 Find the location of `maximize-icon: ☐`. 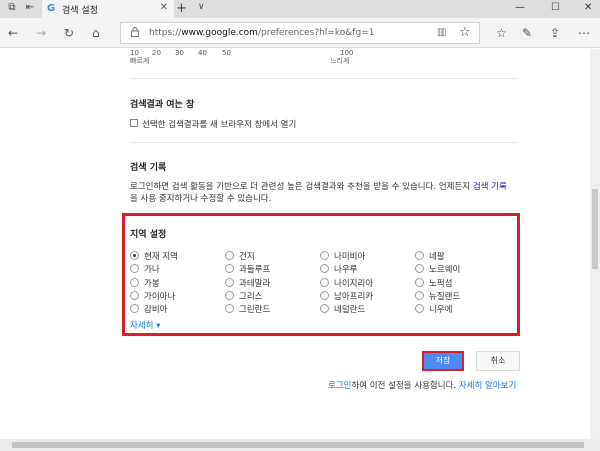

maximize-icon: ☐ is located at coordinates (555, 7).